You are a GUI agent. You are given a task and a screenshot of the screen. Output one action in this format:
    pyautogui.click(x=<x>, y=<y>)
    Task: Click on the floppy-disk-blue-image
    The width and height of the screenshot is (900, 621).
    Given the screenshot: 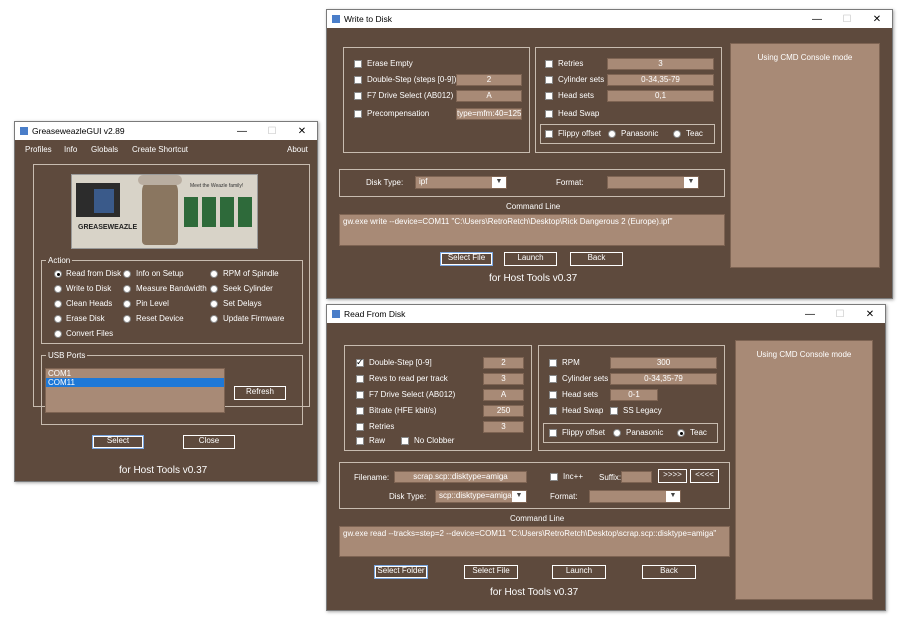 What is the action you would take?
    pyautogui.click(x=104, y=201)
    